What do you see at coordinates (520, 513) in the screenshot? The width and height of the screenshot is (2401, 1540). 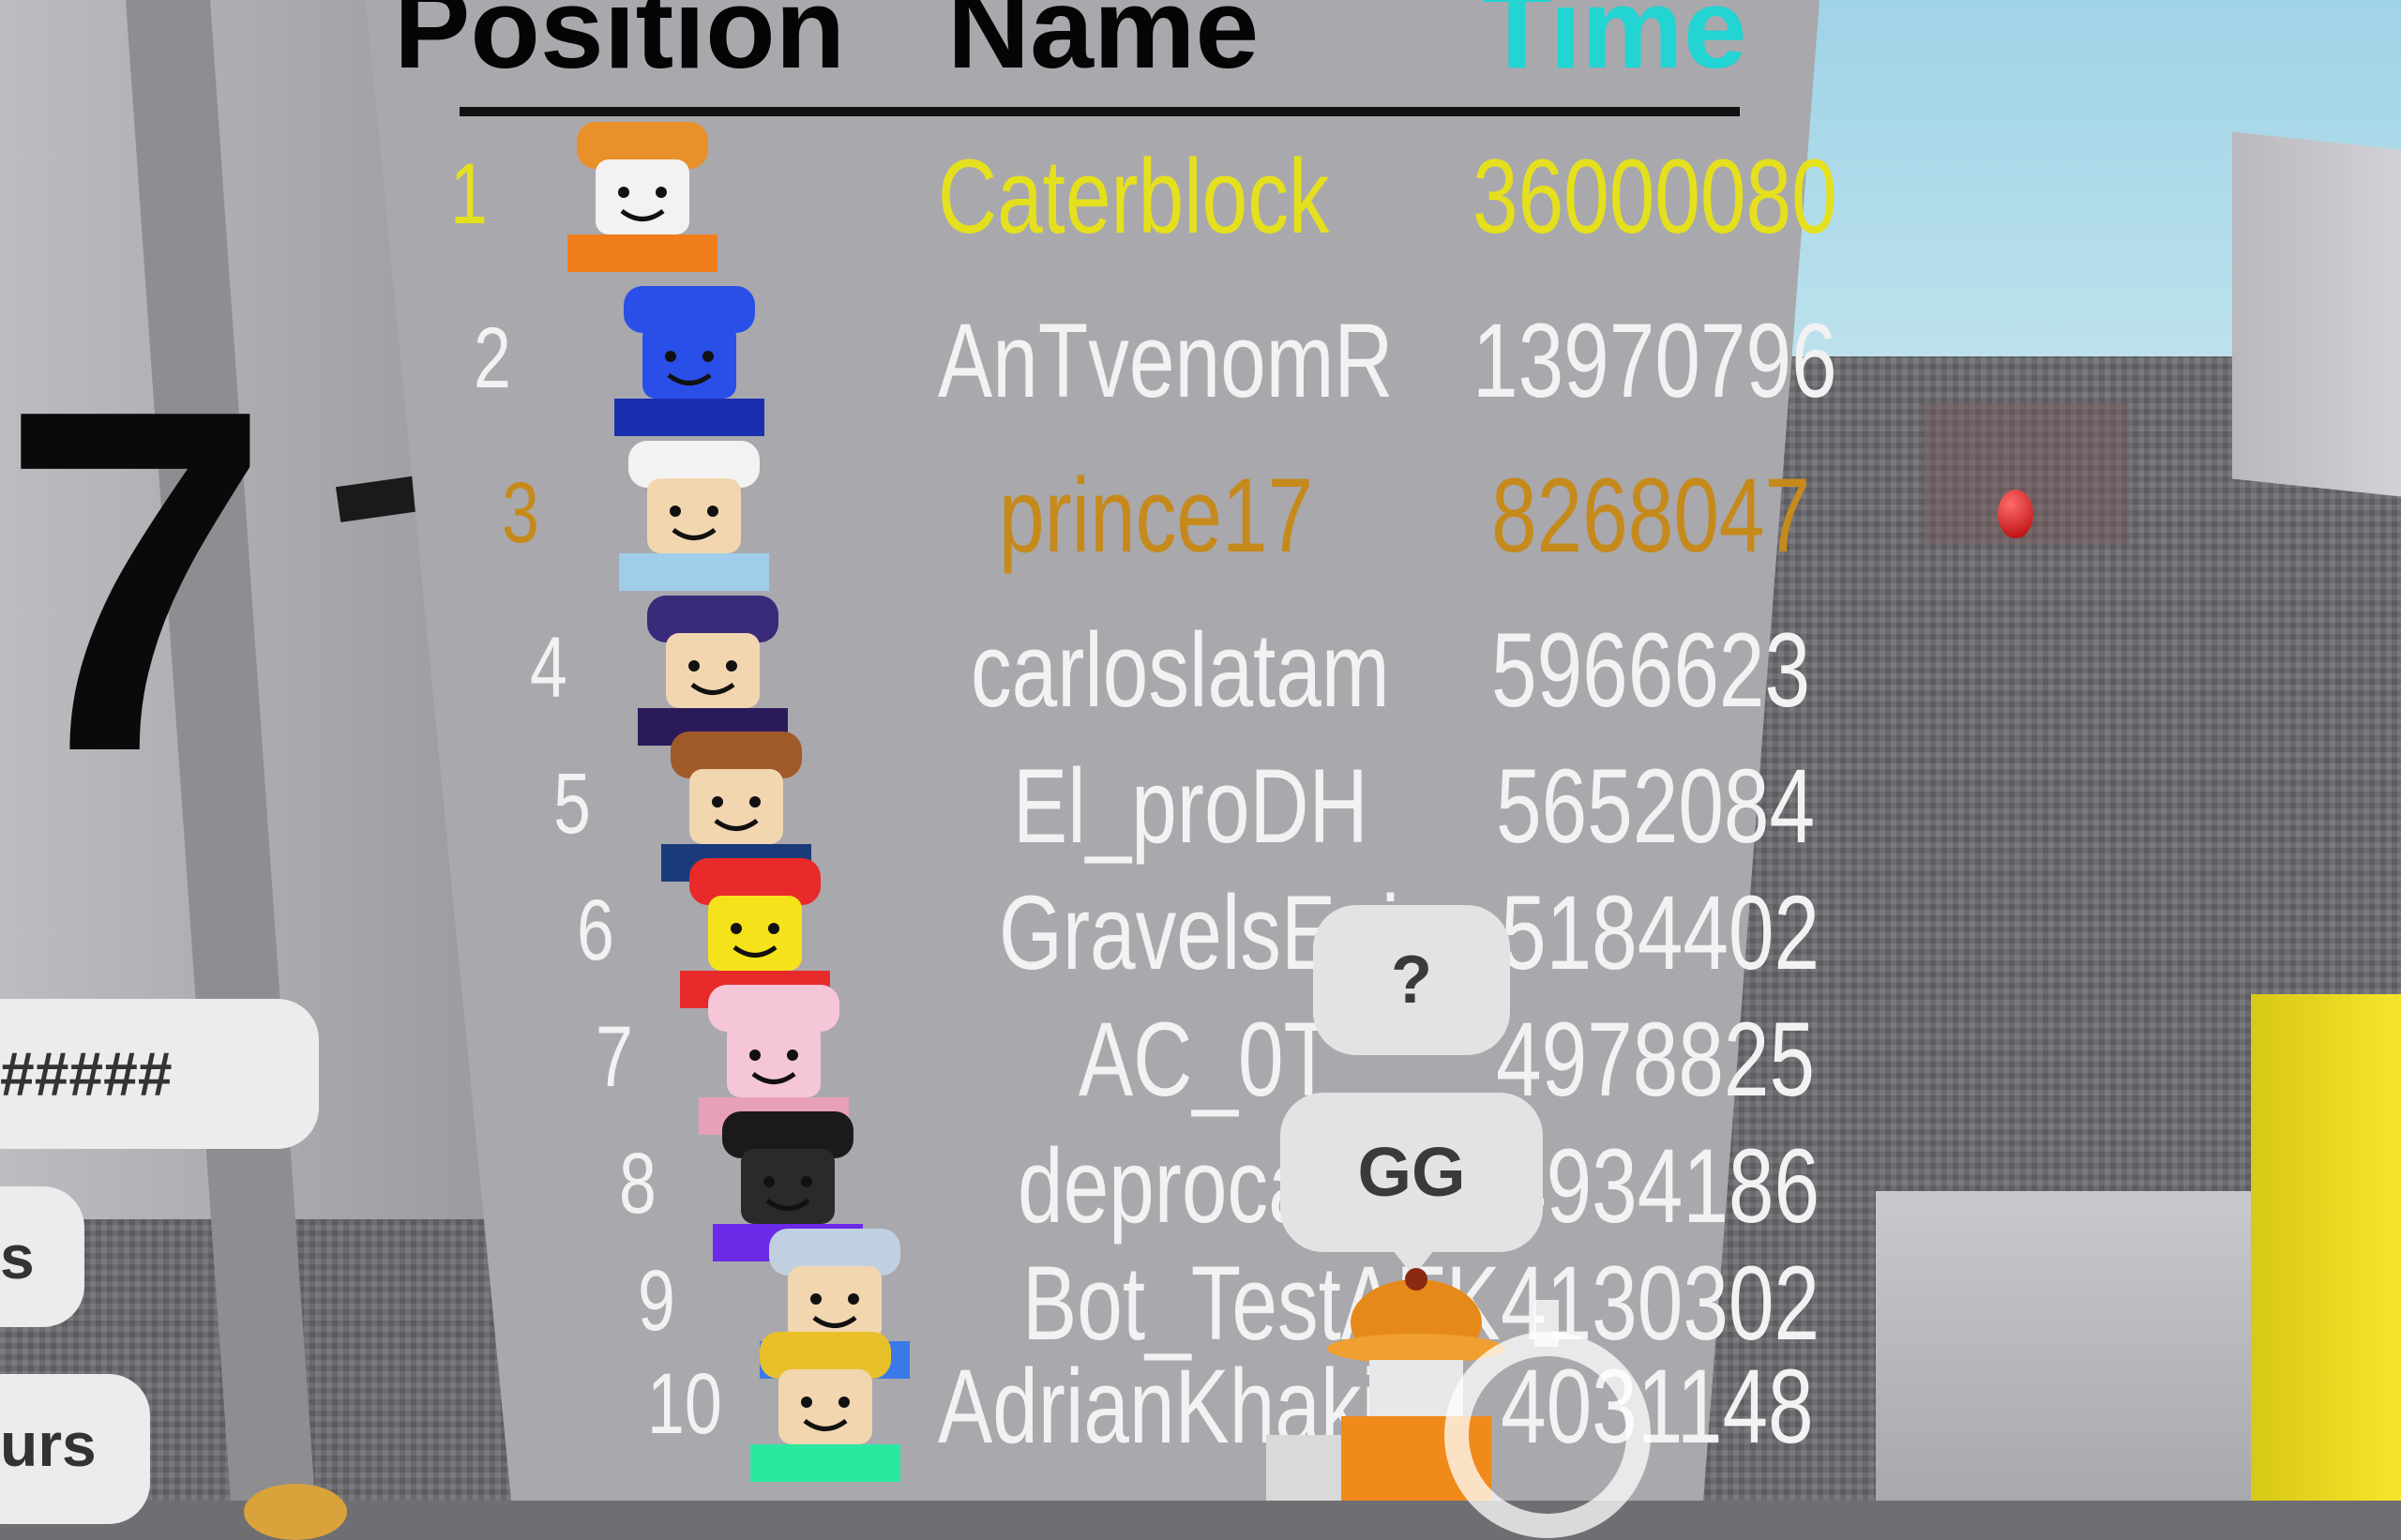 I see `row-position: 3` at bounding box center [520, 513].